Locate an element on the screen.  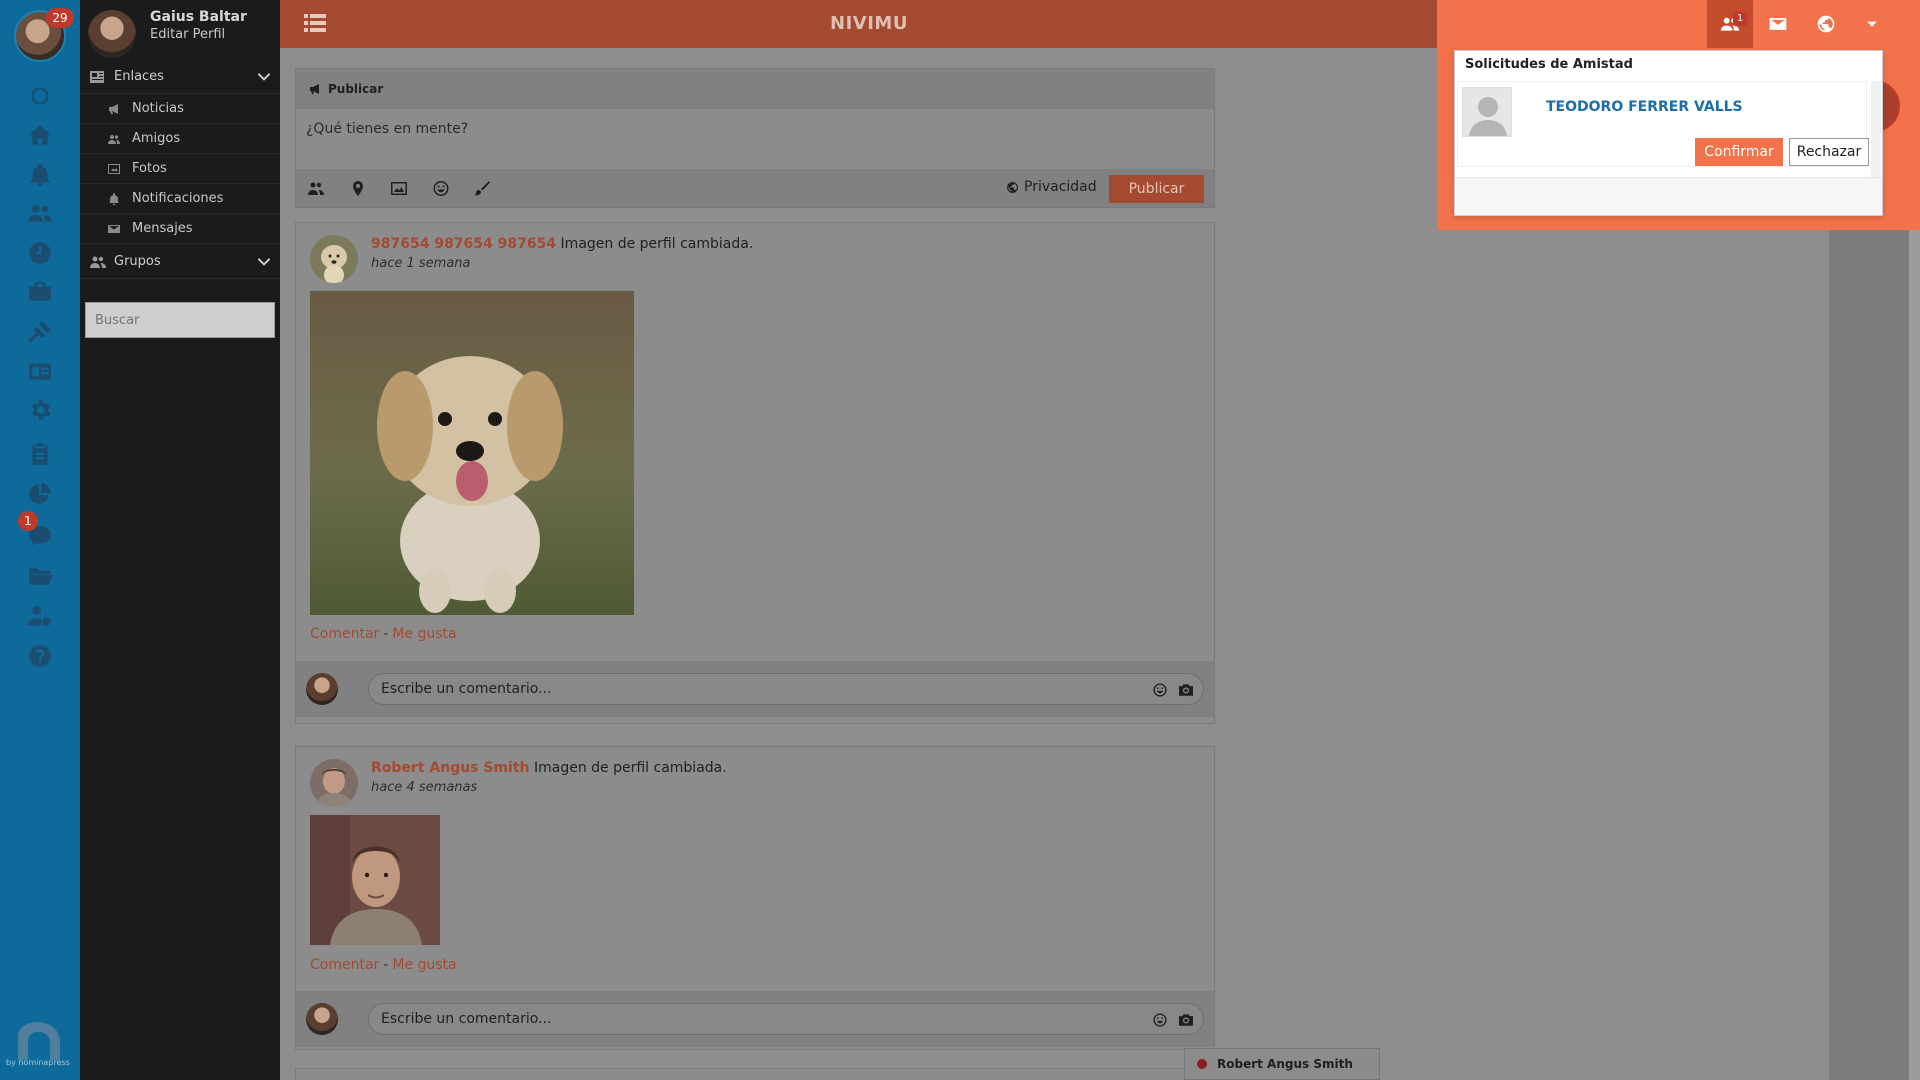
location-pin-icon is located at coordinates (359, 189).